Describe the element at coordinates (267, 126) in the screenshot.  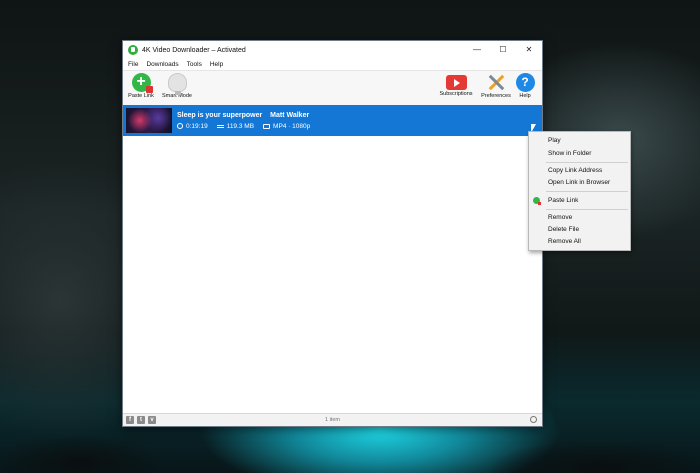
I see `video-format-icon` at that location.